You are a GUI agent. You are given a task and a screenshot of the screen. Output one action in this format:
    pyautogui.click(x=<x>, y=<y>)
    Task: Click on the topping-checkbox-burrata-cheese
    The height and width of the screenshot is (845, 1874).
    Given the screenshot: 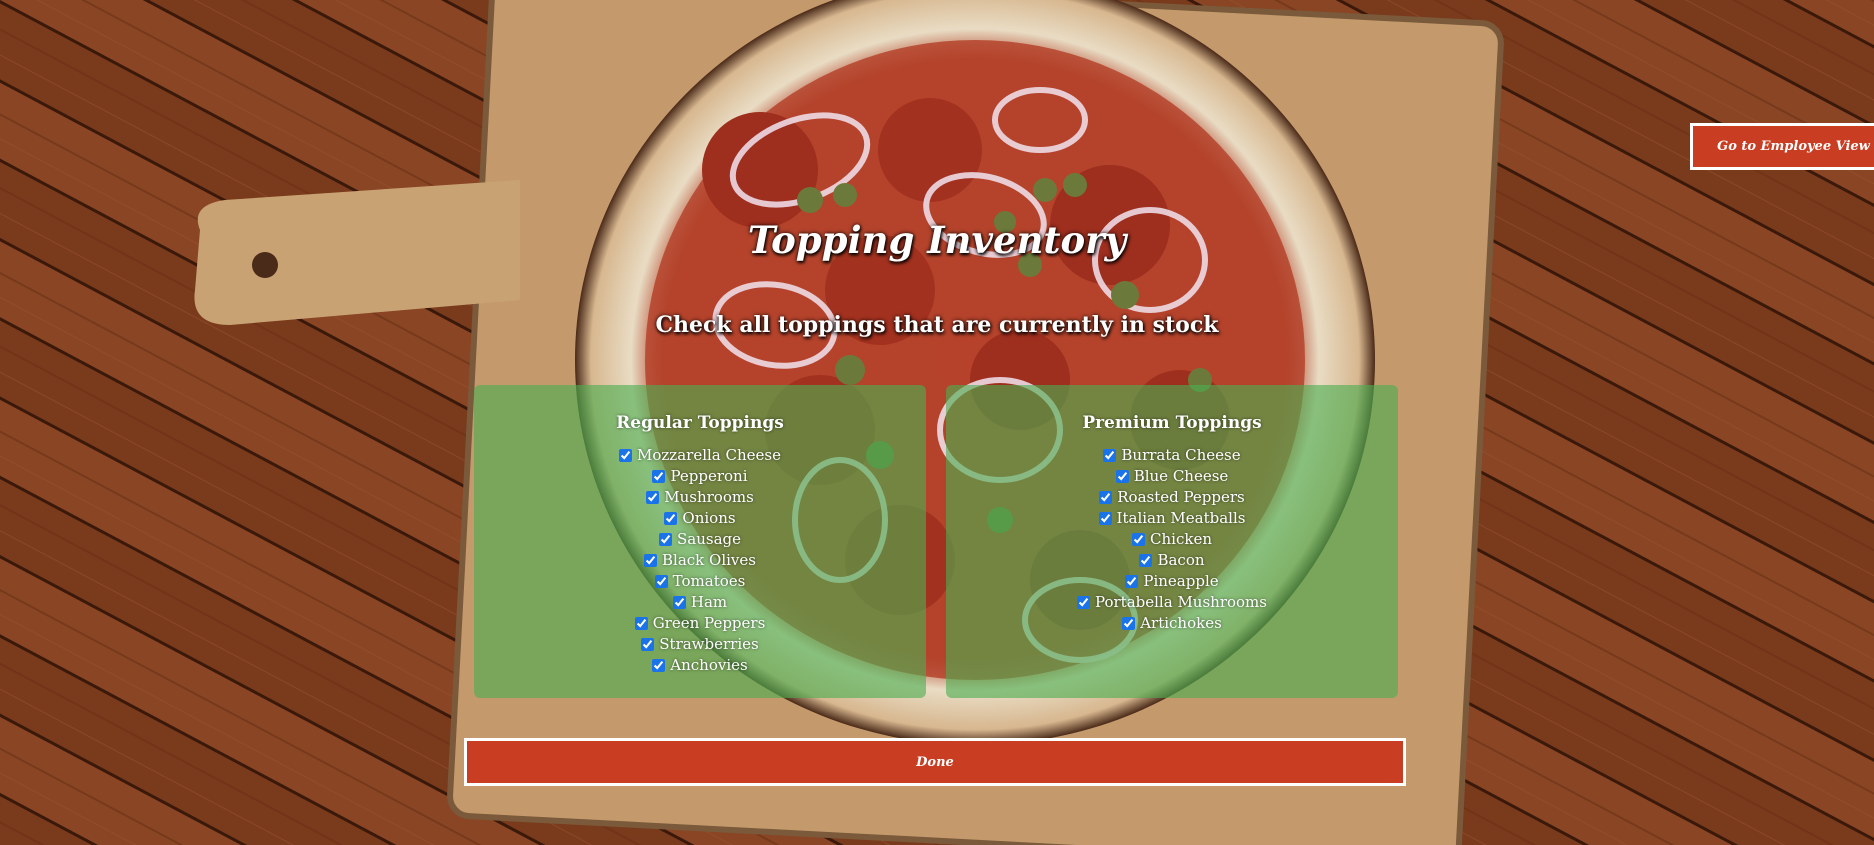 What is the action you would take?
    pyautogui.click(x=1110, y=455)
    